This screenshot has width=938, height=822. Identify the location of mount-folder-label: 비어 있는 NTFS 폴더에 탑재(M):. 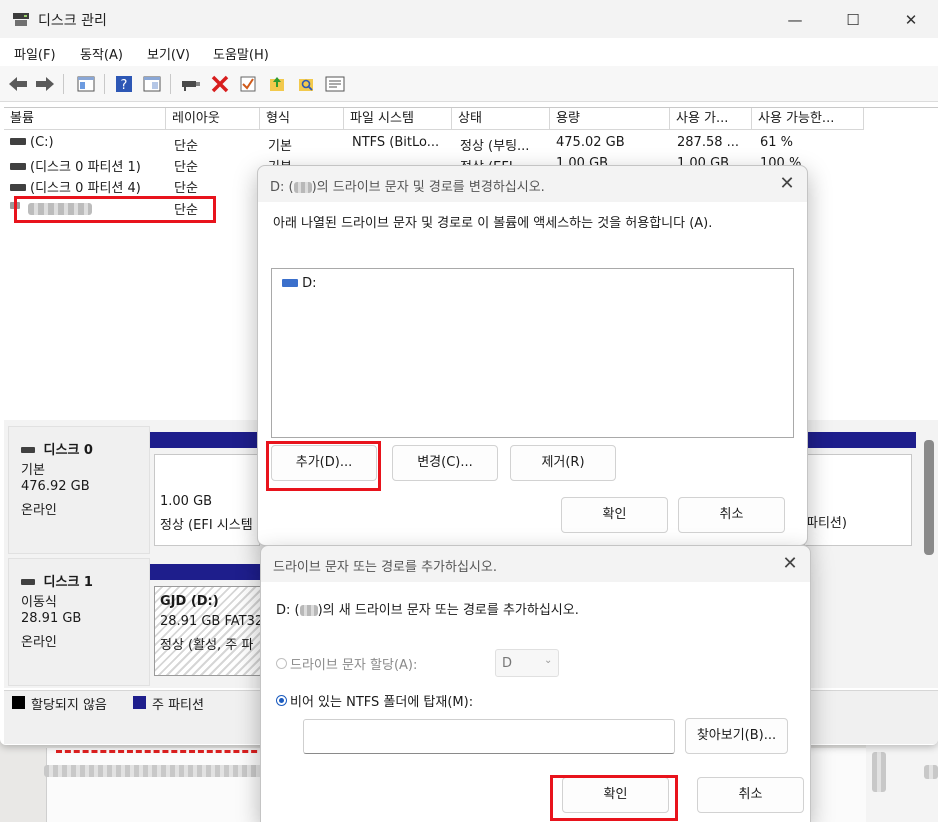
(382, 702).